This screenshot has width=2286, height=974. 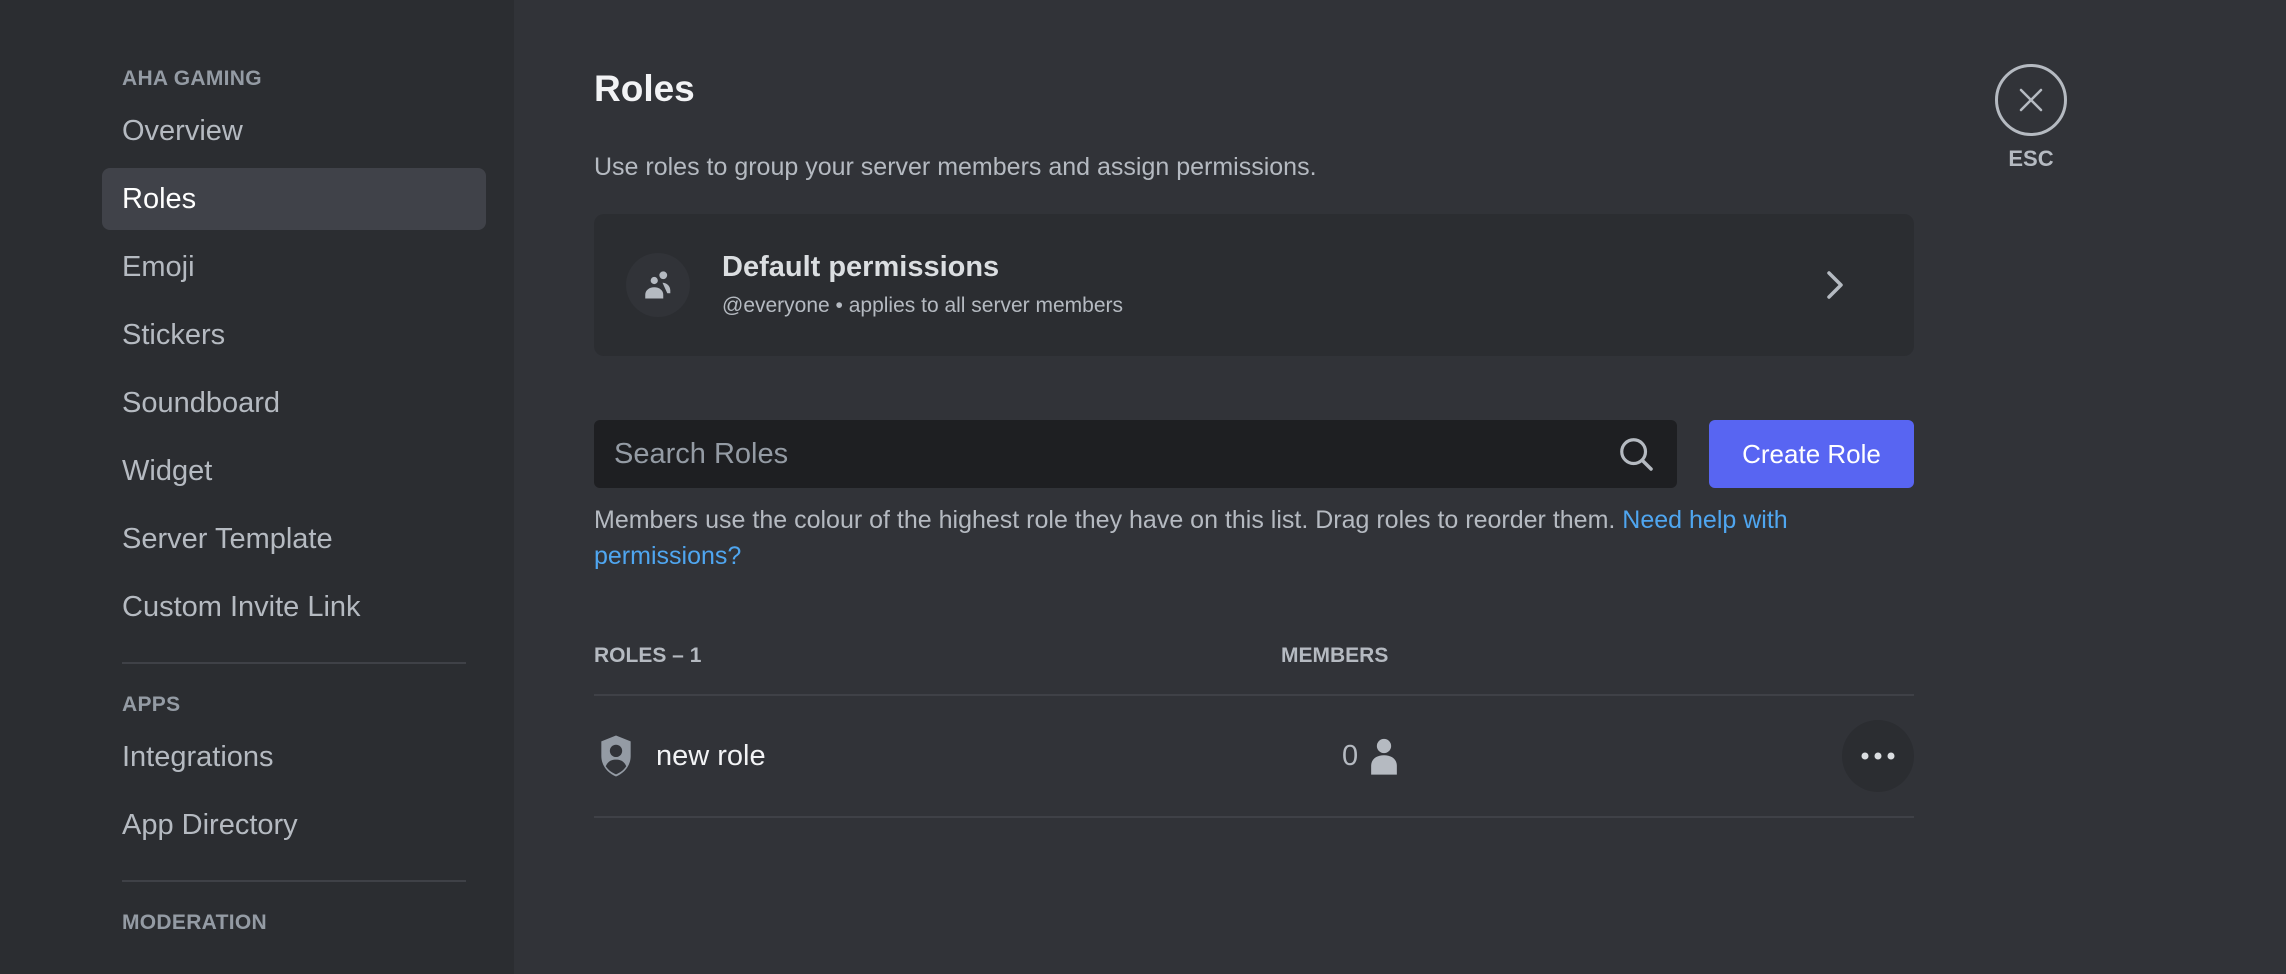 I want to click on roles-table-header: ROLES – 1 MEMBERS, so click(x=1254, y=656).